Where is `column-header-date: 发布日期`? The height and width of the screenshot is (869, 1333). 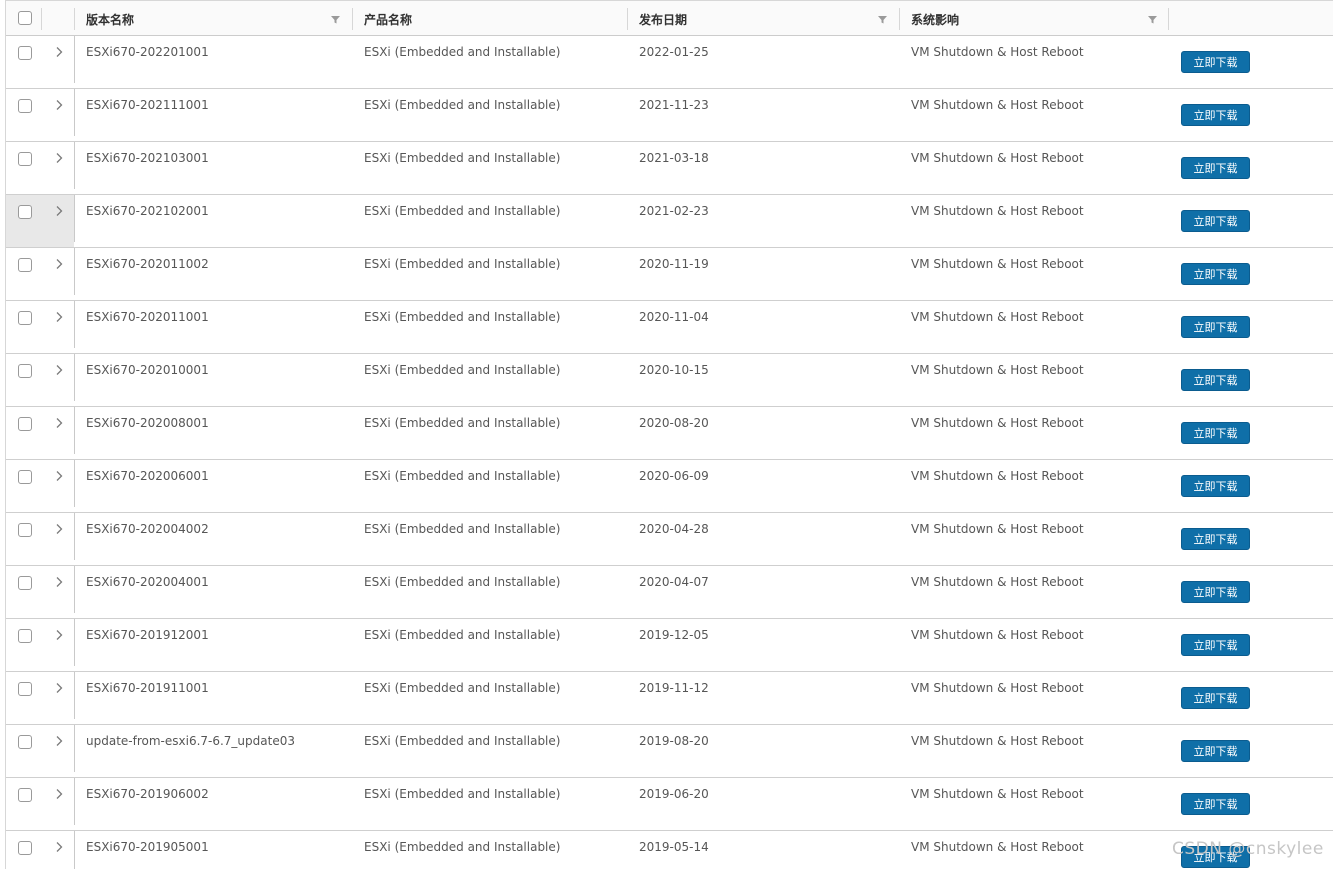
column-header-date: 发布日期 is located at coordinates (663, 18).